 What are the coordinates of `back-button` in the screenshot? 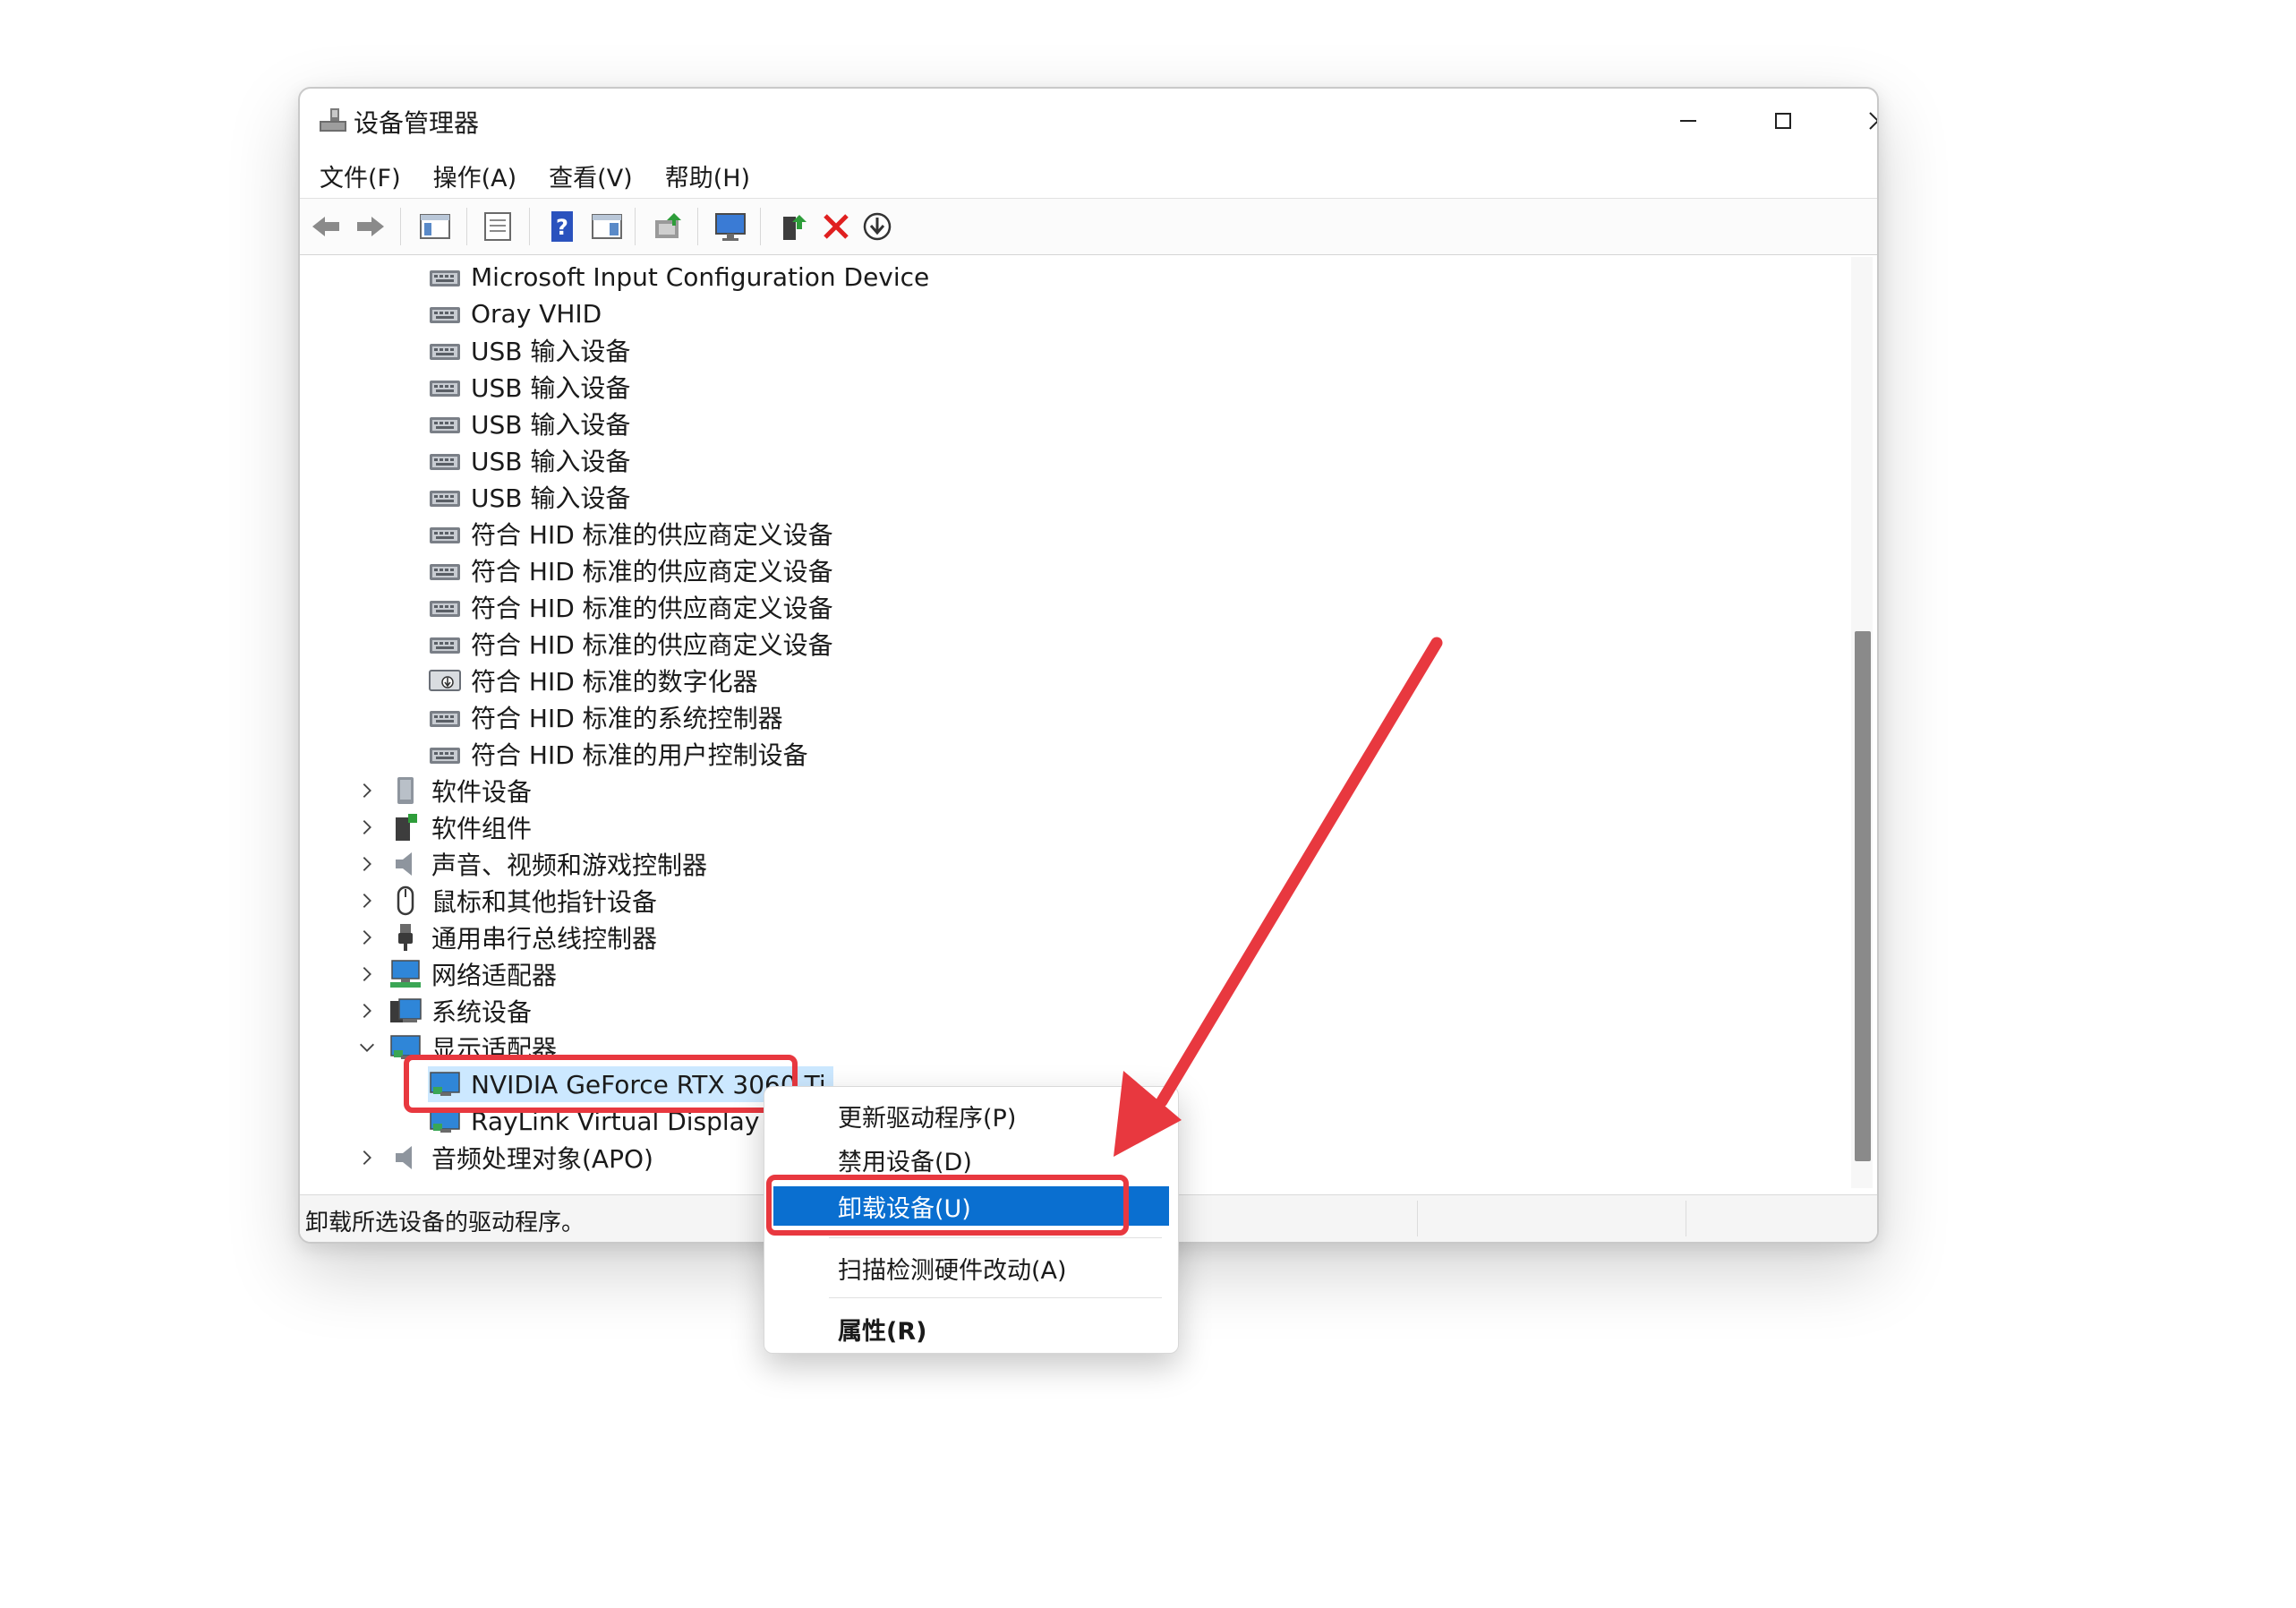 It's located at (326, 227).